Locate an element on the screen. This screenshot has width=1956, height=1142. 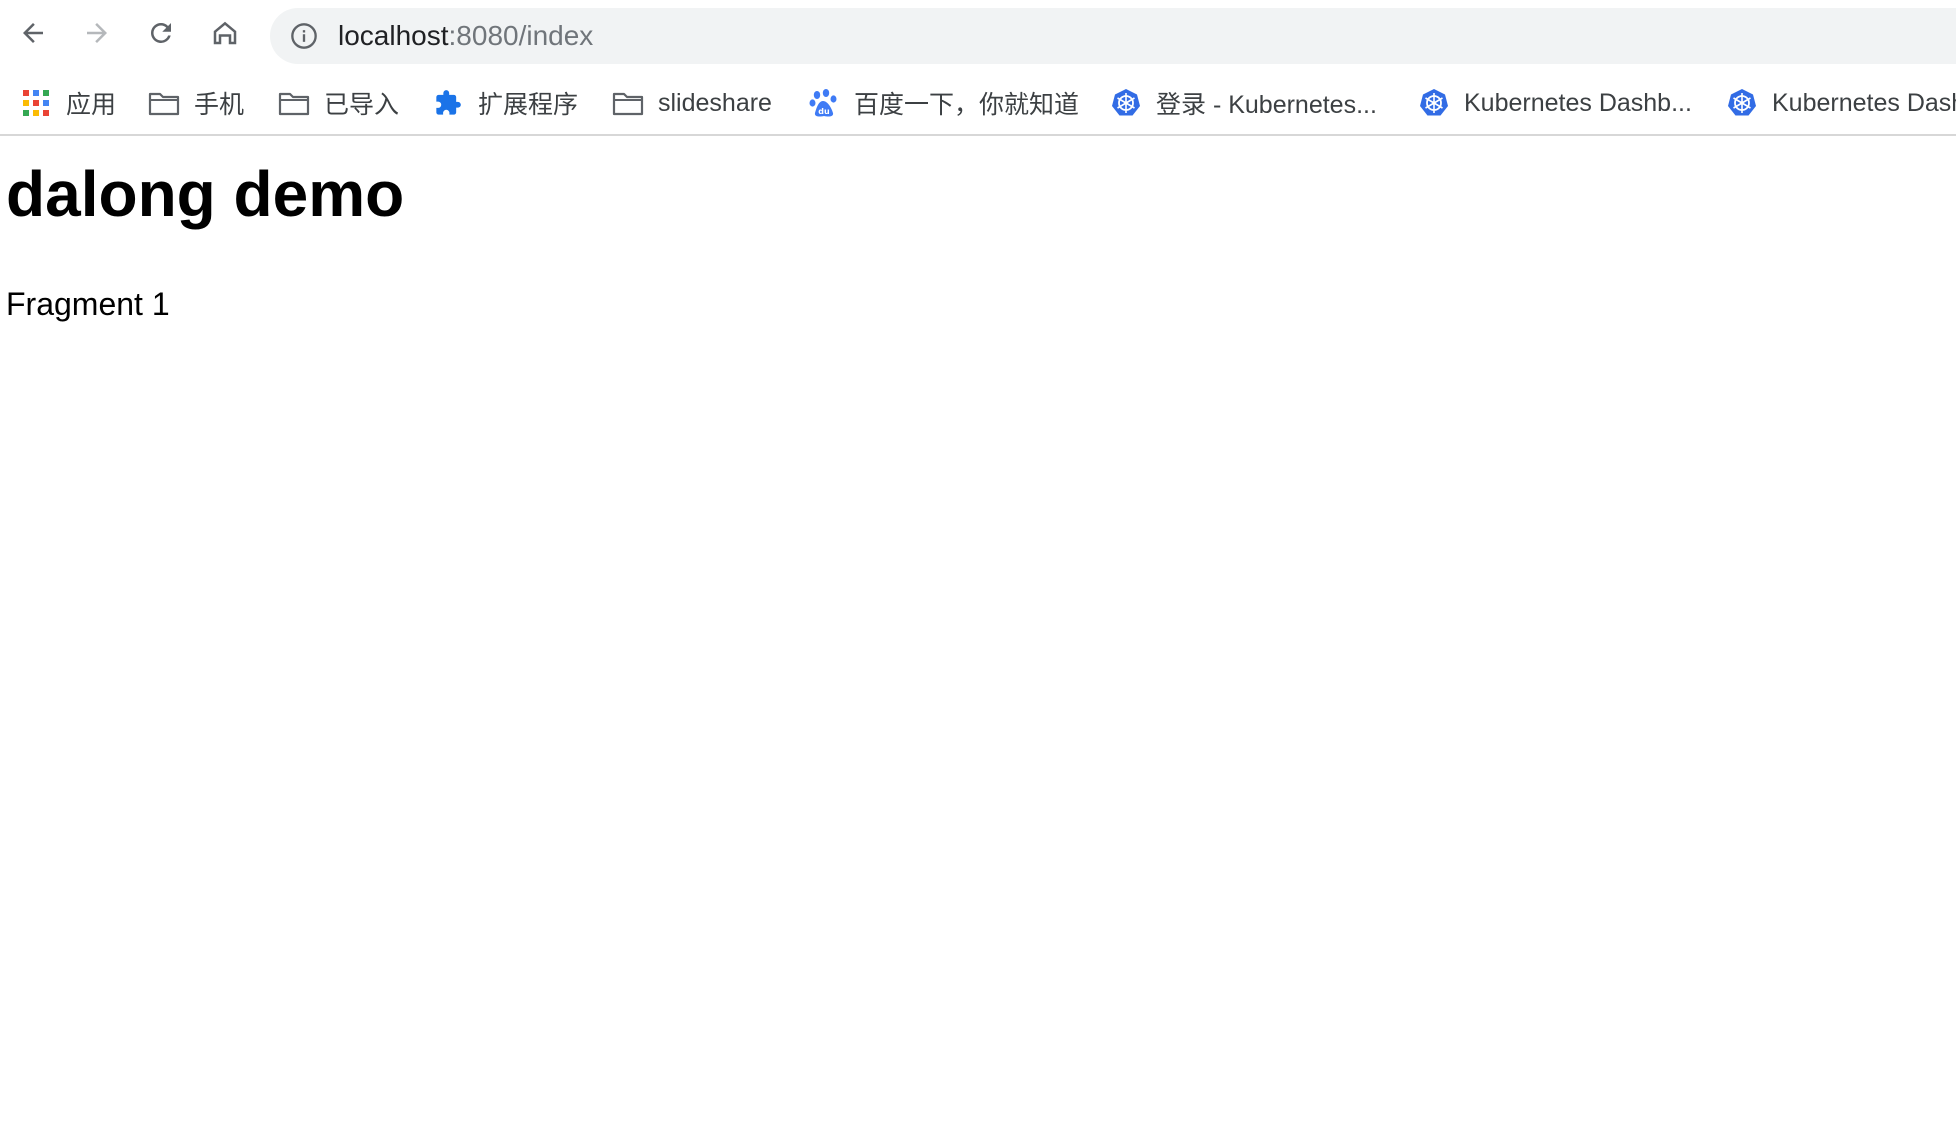
home-button is located at coordinates (225, 33).